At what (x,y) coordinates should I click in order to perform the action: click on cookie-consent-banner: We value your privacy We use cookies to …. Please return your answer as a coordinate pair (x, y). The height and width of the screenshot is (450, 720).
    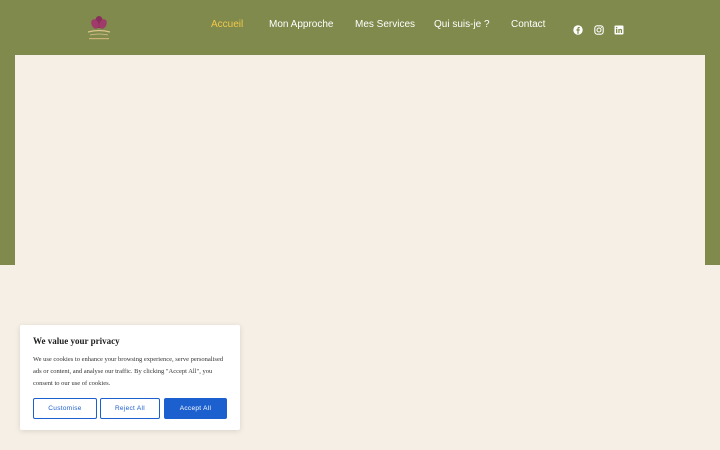
    Looking at the image, I should click on (130, 377).